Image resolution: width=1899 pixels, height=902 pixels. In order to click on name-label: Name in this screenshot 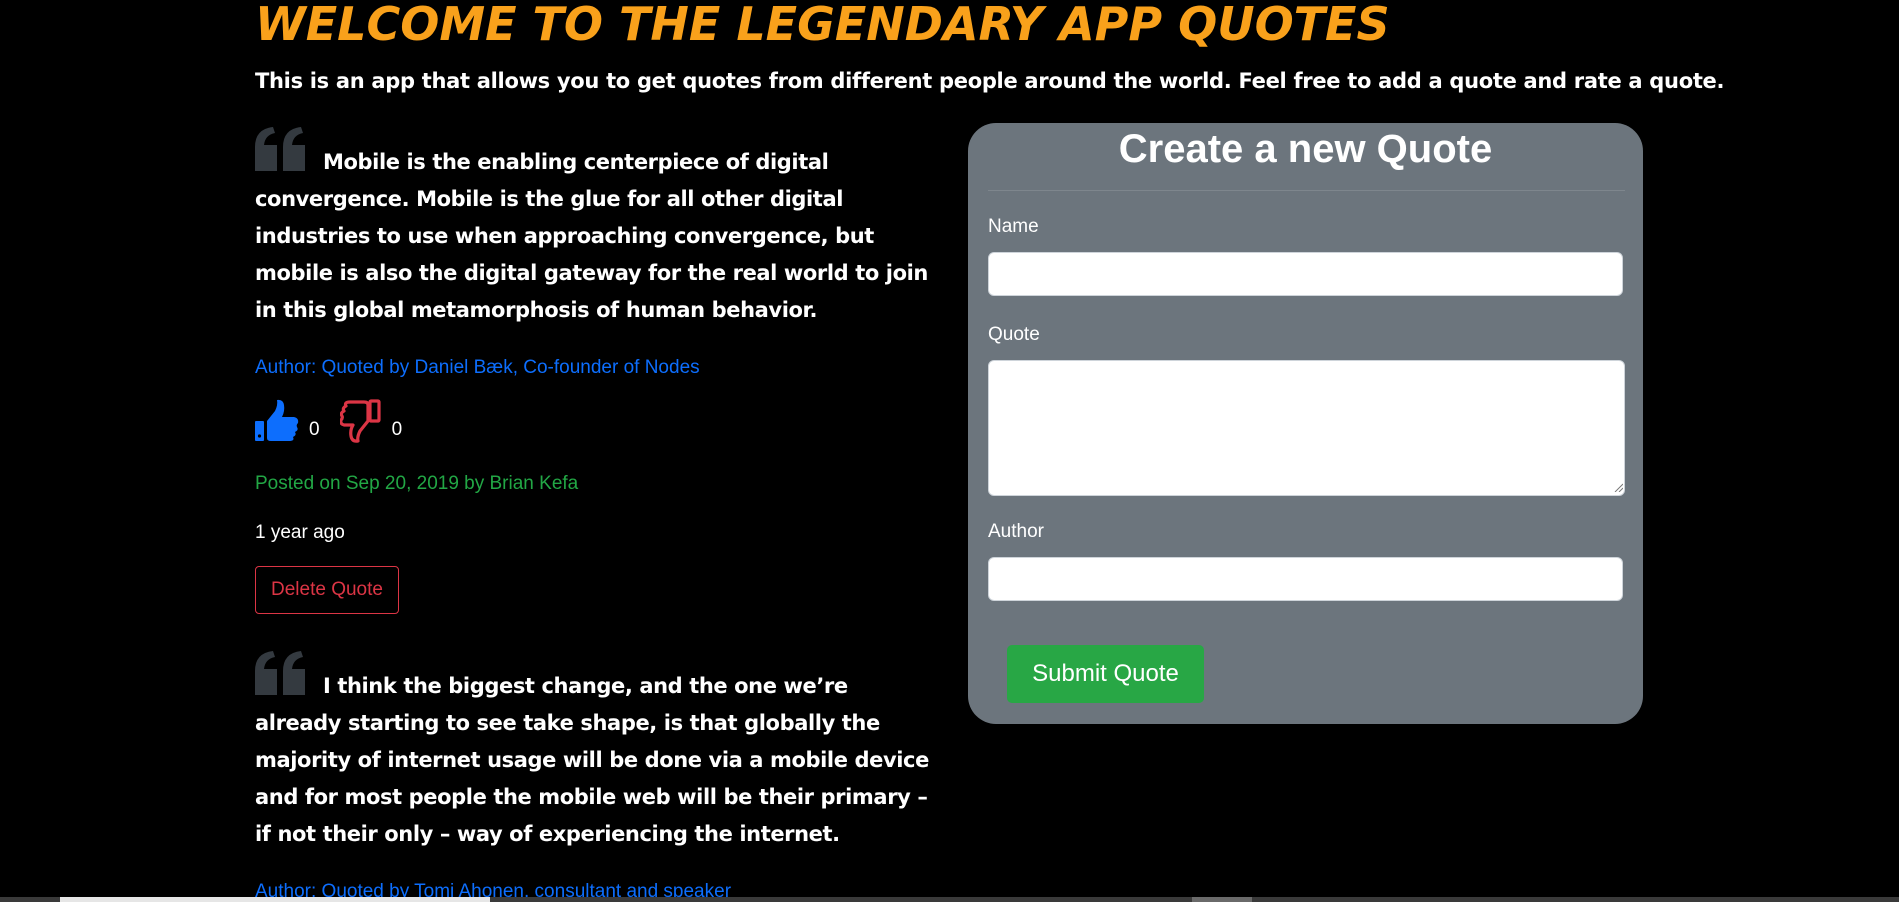, I will do `click(1013, 226)`.